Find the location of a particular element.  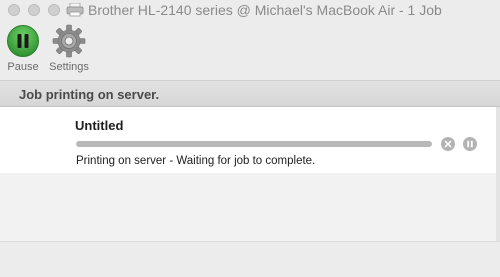

minimize-window-button is located at coordinates (34, 10).